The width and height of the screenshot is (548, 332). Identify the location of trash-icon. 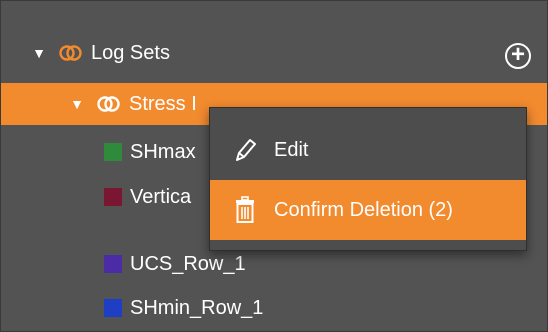
(245, 209).